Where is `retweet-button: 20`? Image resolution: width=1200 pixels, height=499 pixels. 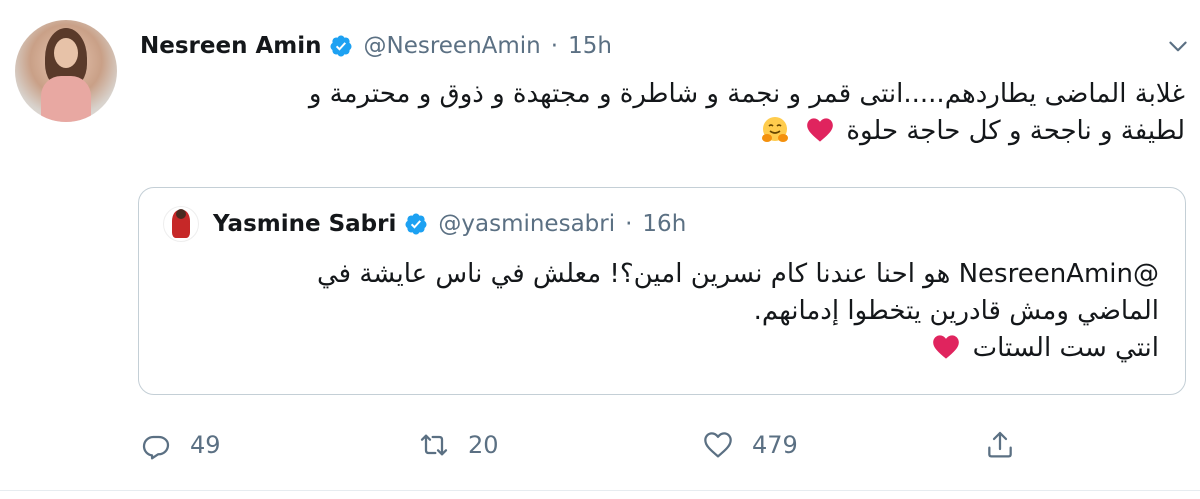
retweet-button: 20 is located at coordinates (458, 445).